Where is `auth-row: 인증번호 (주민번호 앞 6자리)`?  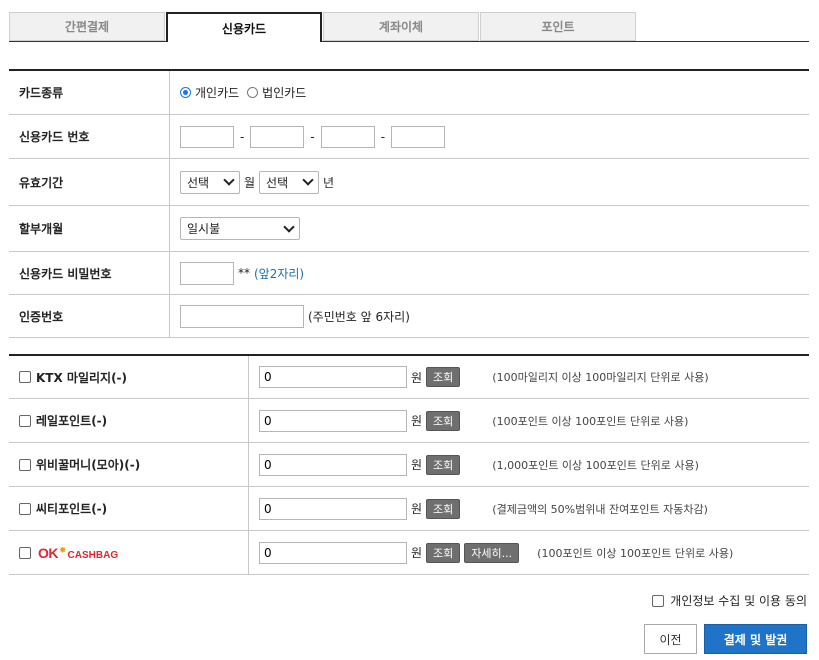
auth-row: 인증번호 (주민번호 앞 6자리) is located at coordinates (409, 316).